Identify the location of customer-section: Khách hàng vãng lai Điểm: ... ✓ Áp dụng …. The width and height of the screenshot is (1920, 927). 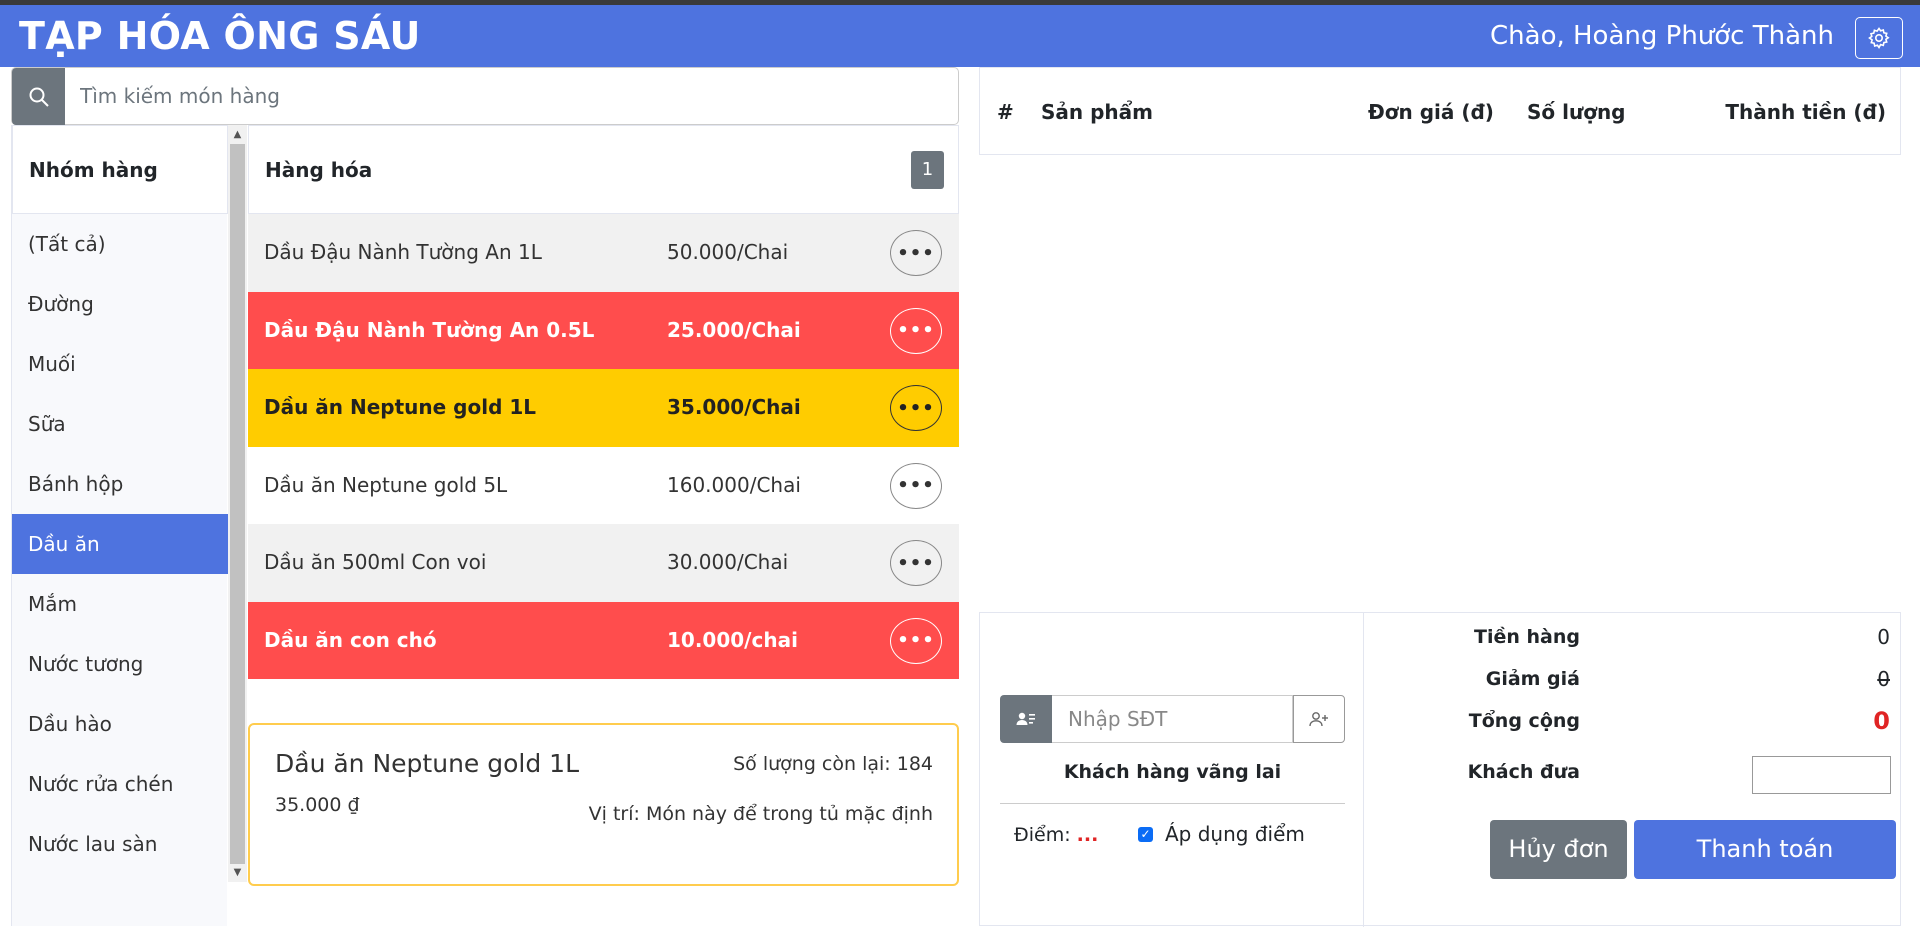
(1172, 770).